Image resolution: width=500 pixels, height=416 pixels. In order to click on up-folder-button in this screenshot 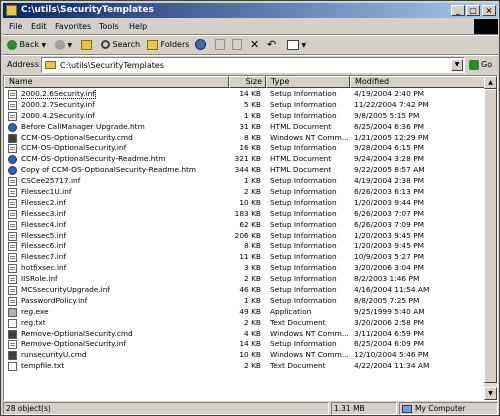, I will do `click(86, 45)`.